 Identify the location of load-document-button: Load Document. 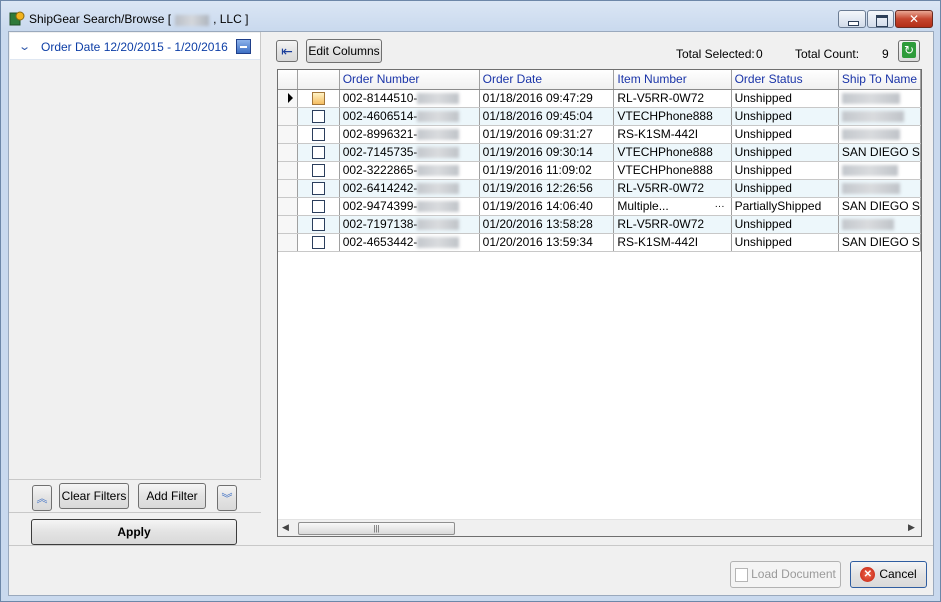
(785, 574).